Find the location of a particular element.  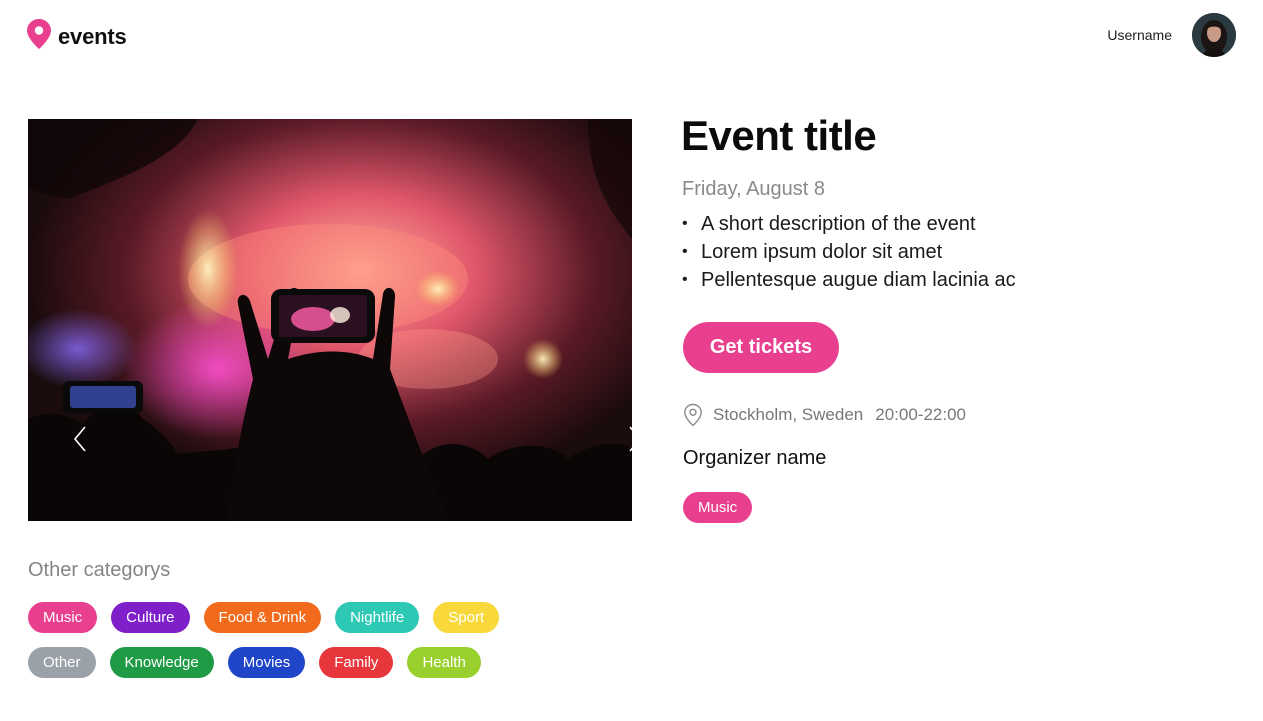

category-row: Other Knowledge Movies Family Health is located at coordinates (254, 662).